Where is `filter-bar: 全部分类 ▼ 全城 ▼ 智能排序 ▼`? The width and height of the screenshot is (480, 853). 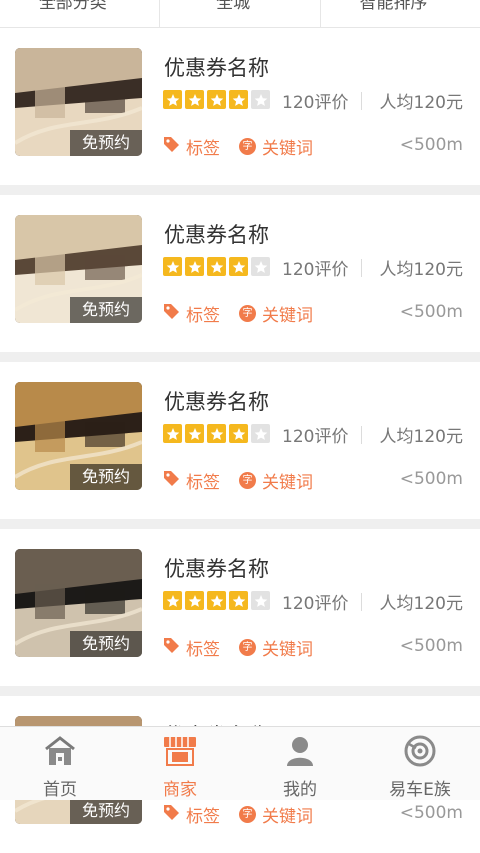
filter-bar: 全部分类 ▼ 全城 ▼ 智能排序 ▼ is located at coordinates (240, 14).